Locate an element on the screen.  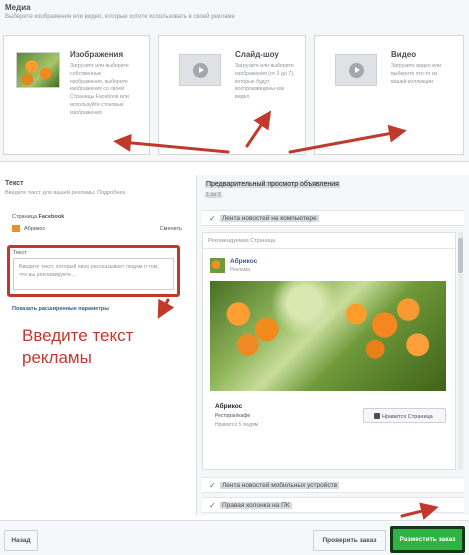
thumbs-up-icon is located at coordinates (377, 416).